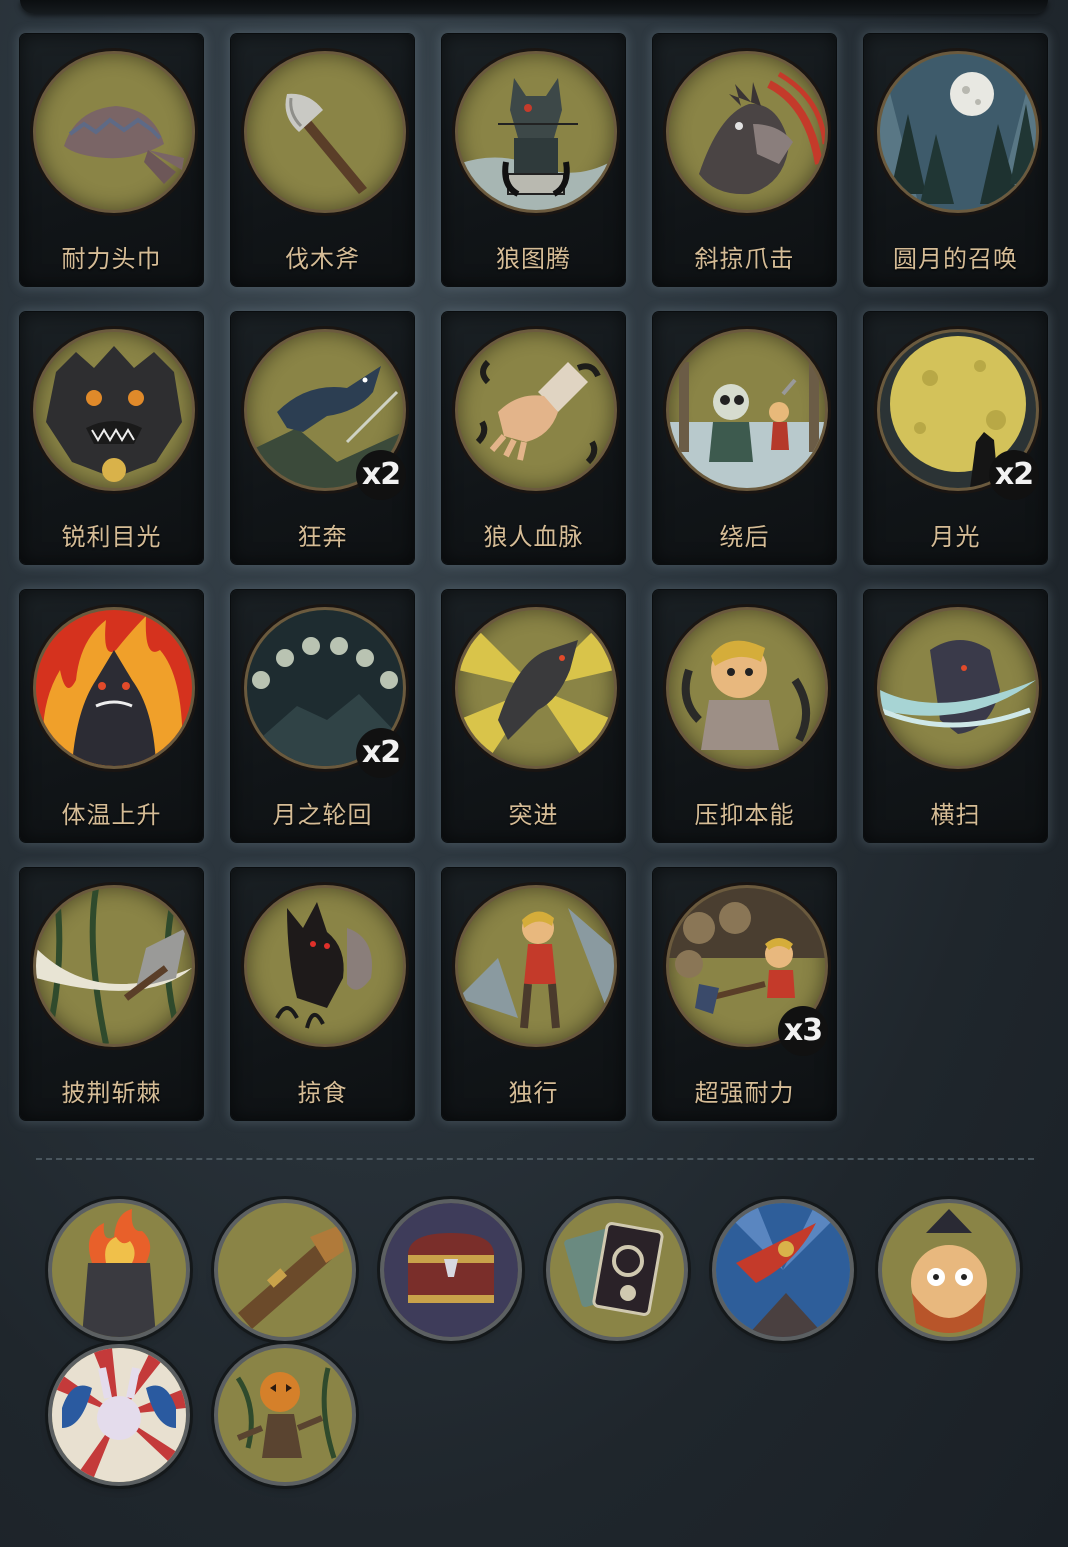  What do you see at coordinates (955, 815) in the screenshot?
I see `card-label: 横扫` at bounding box center [955, 815].